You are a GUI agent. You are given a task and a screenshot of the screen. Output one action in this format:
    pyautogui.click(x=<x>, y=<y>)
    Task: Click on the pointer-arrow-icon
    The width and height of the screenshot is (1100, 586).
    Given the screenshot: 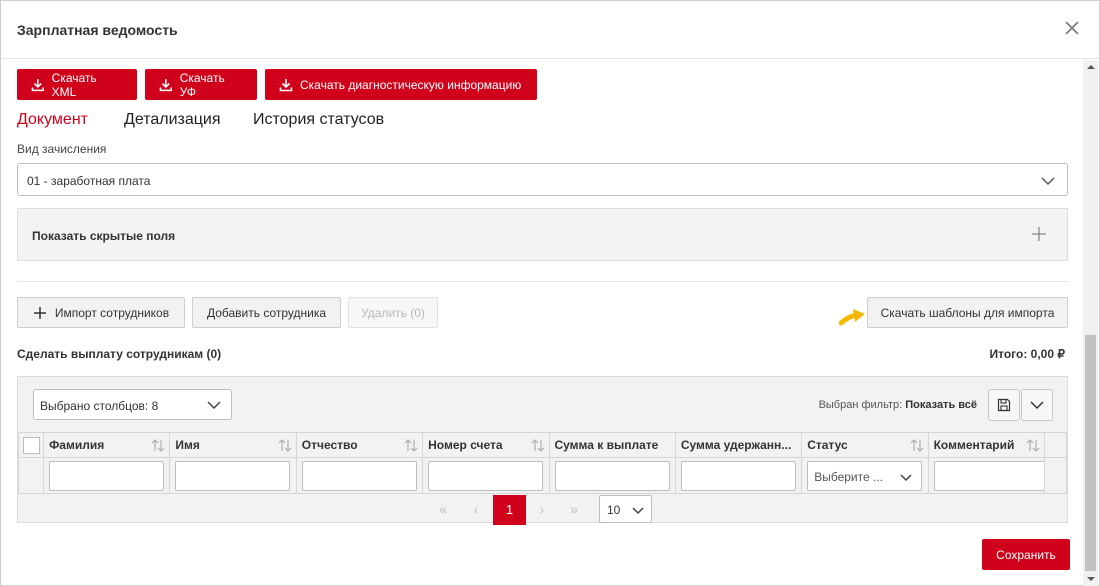 What is the action you would take?
    pyautogui.click(x=852, y=319)
    